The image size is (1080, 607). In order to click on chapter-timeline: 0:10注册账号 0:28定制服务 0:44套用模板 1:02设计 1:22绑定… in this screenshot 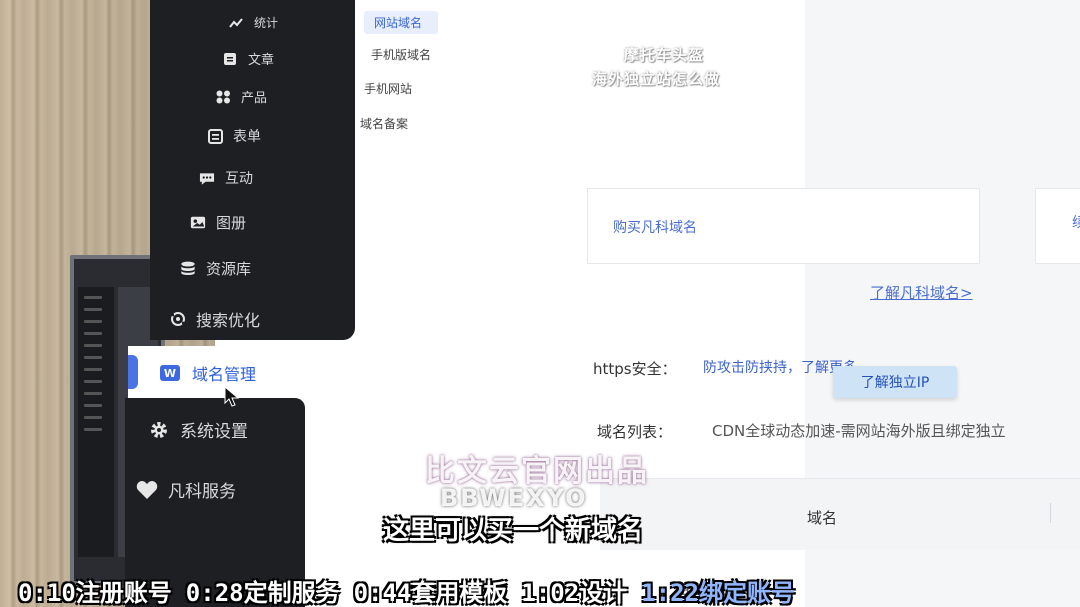, I will do `click(540, 590)`.